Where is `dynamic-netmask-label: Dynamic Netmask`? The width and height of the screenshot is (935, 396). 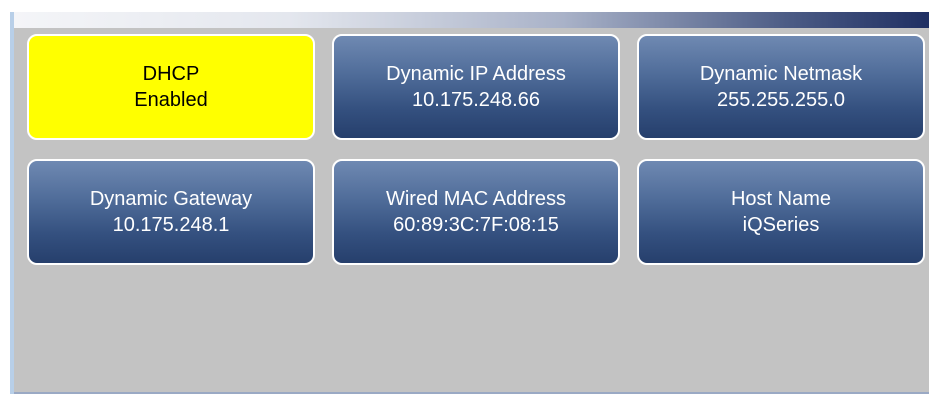 dynamic-netmask-label: Dynamic Netmask is located at coordinates (781, 74).